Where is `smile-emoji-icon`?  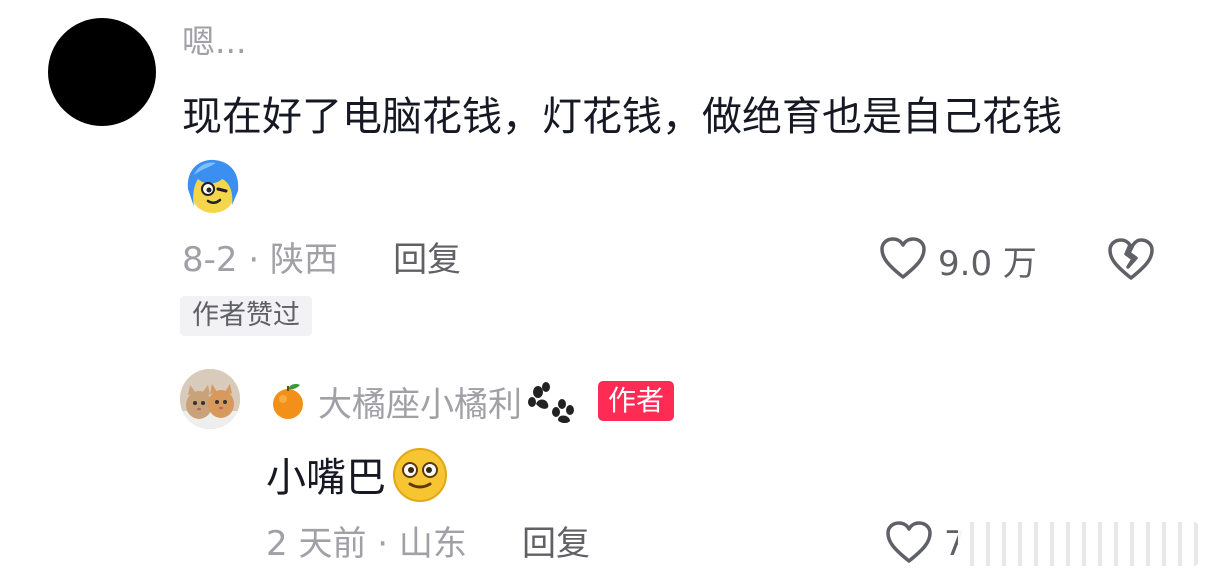 smile-emoji-icon is located at coordinates (420, 474).